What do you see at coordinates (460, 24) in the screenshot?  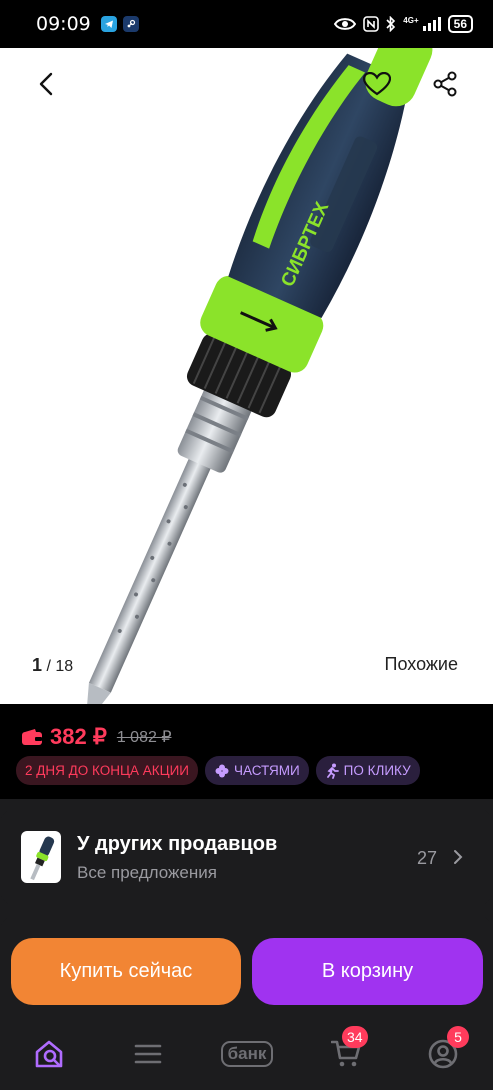 I see `battery-indicator: 56` at bounding box center [460, 24].